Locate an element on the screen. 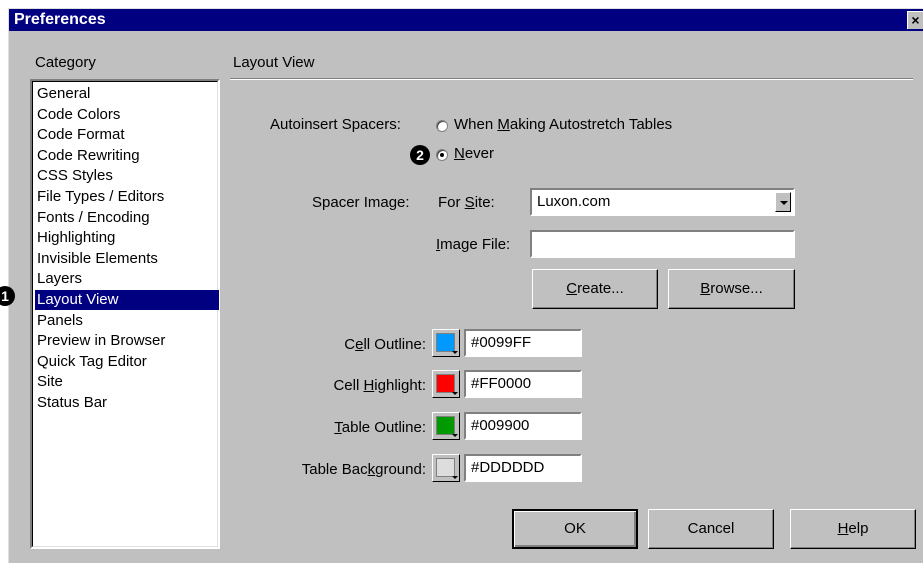 The width and height of the screenshot is (923, 563). cell-outline-label: Cell Outline: is located at coordinates (385, 344).